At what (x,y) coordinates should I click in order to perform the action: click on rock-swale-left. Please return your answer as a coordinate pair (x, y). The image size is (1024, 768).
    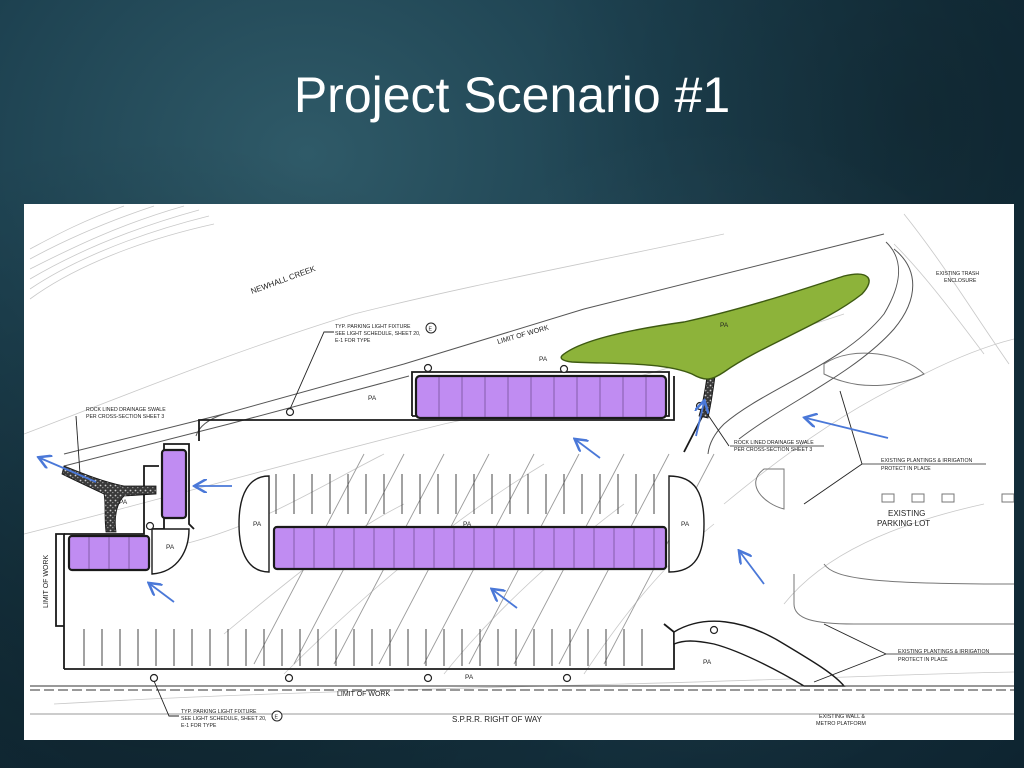
    Looking at the image, I should click on (109, 499).